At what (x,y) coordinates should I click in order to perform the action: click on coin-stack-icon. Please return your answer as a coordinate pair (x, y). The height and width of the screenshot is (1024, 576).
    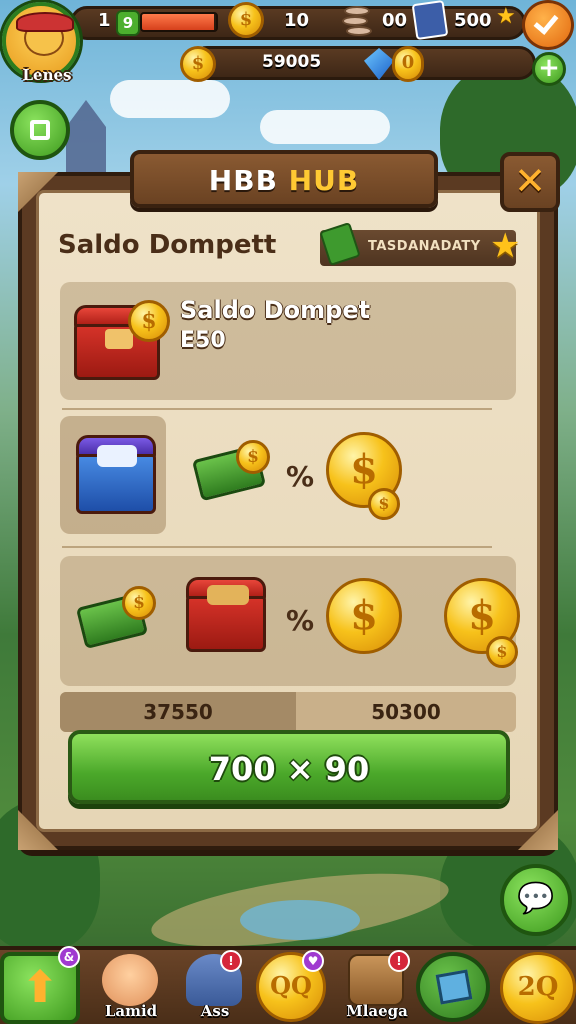
    Looking at the image, I should click on (357, 21).